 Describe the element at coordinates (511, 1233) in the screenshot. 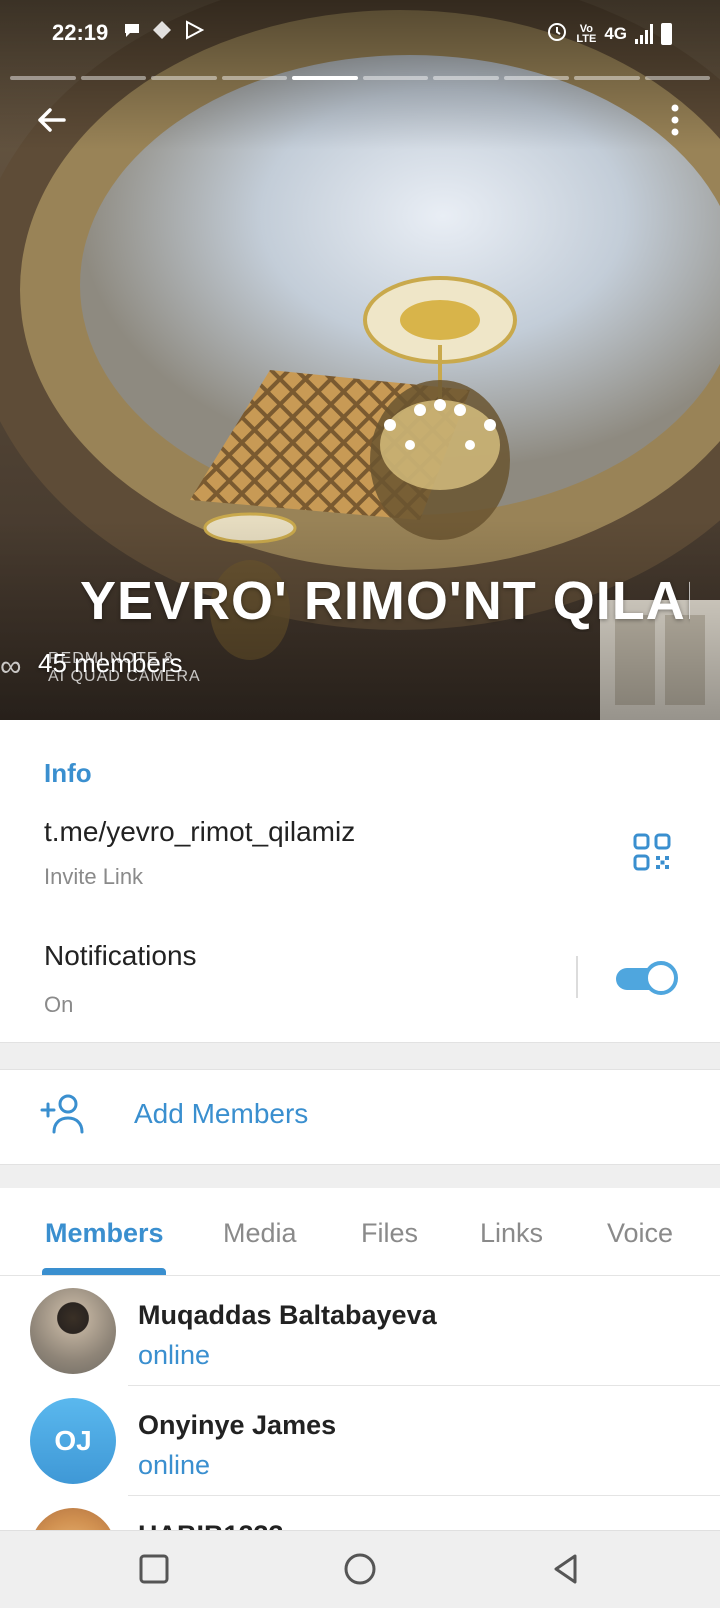

I see `tab-links: Links` at that location.